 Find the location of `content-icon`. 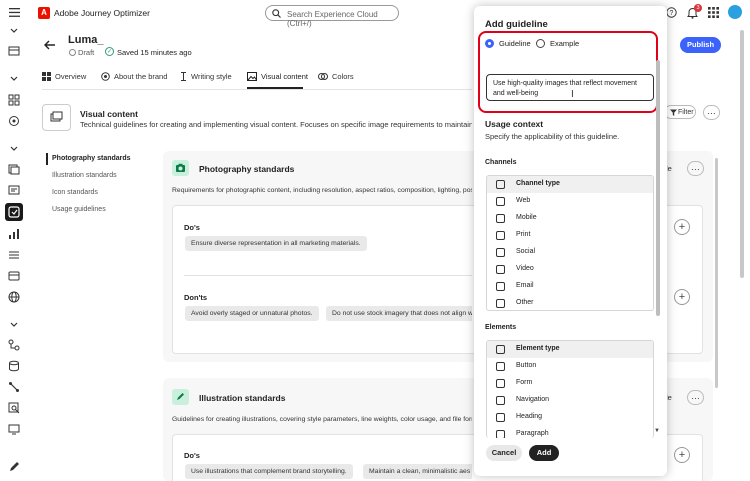

content-icon is located at coordinates (14, 169).